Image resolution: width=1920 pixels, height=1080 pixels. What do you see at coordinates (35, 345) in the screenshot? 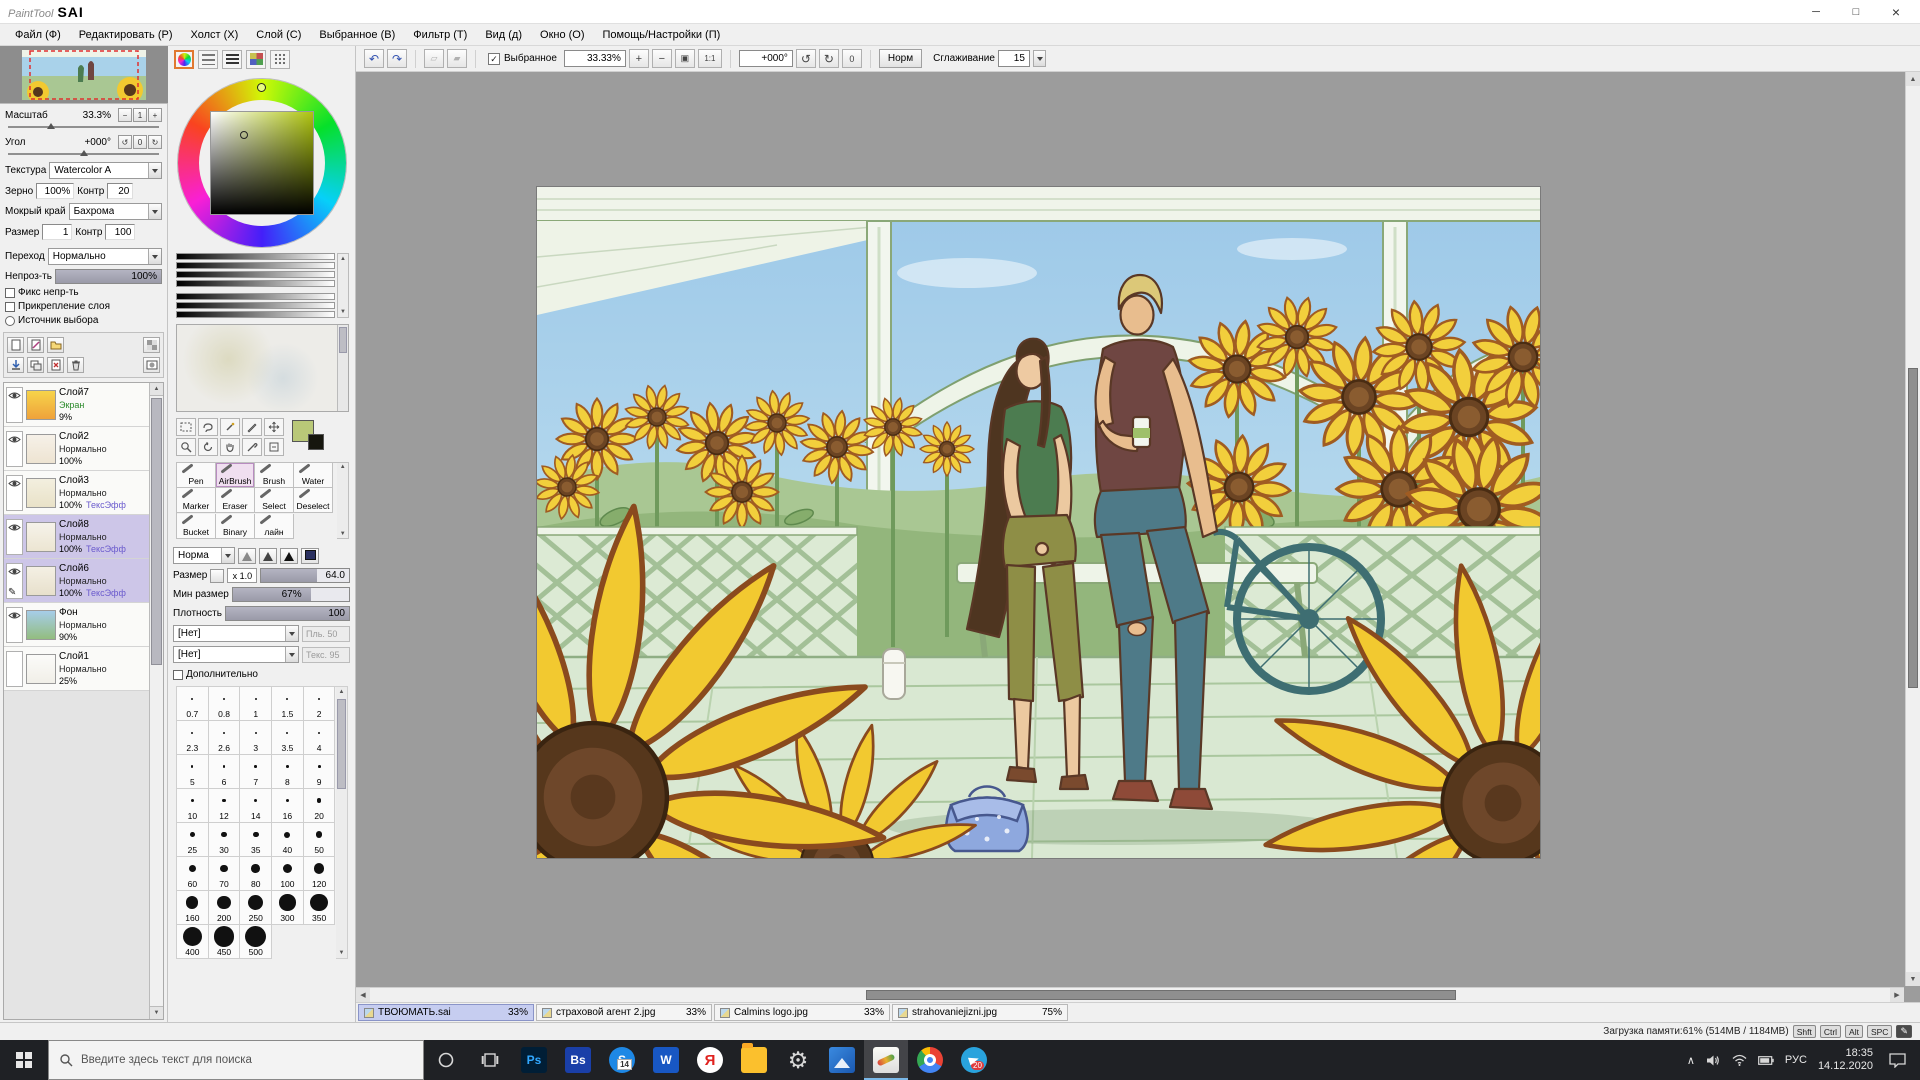
I see `new-linework-layer-button` at bounding box center [35, 345].